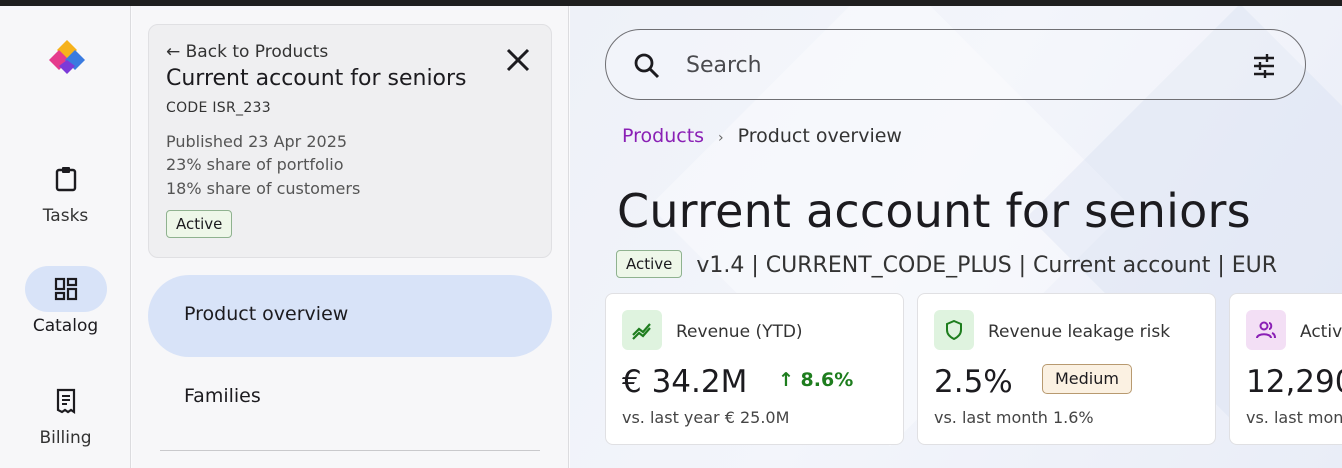 This screenshot has height=468, width=1342. I want to click on card-customer-share: 18% share of customers, so click(263, 188).